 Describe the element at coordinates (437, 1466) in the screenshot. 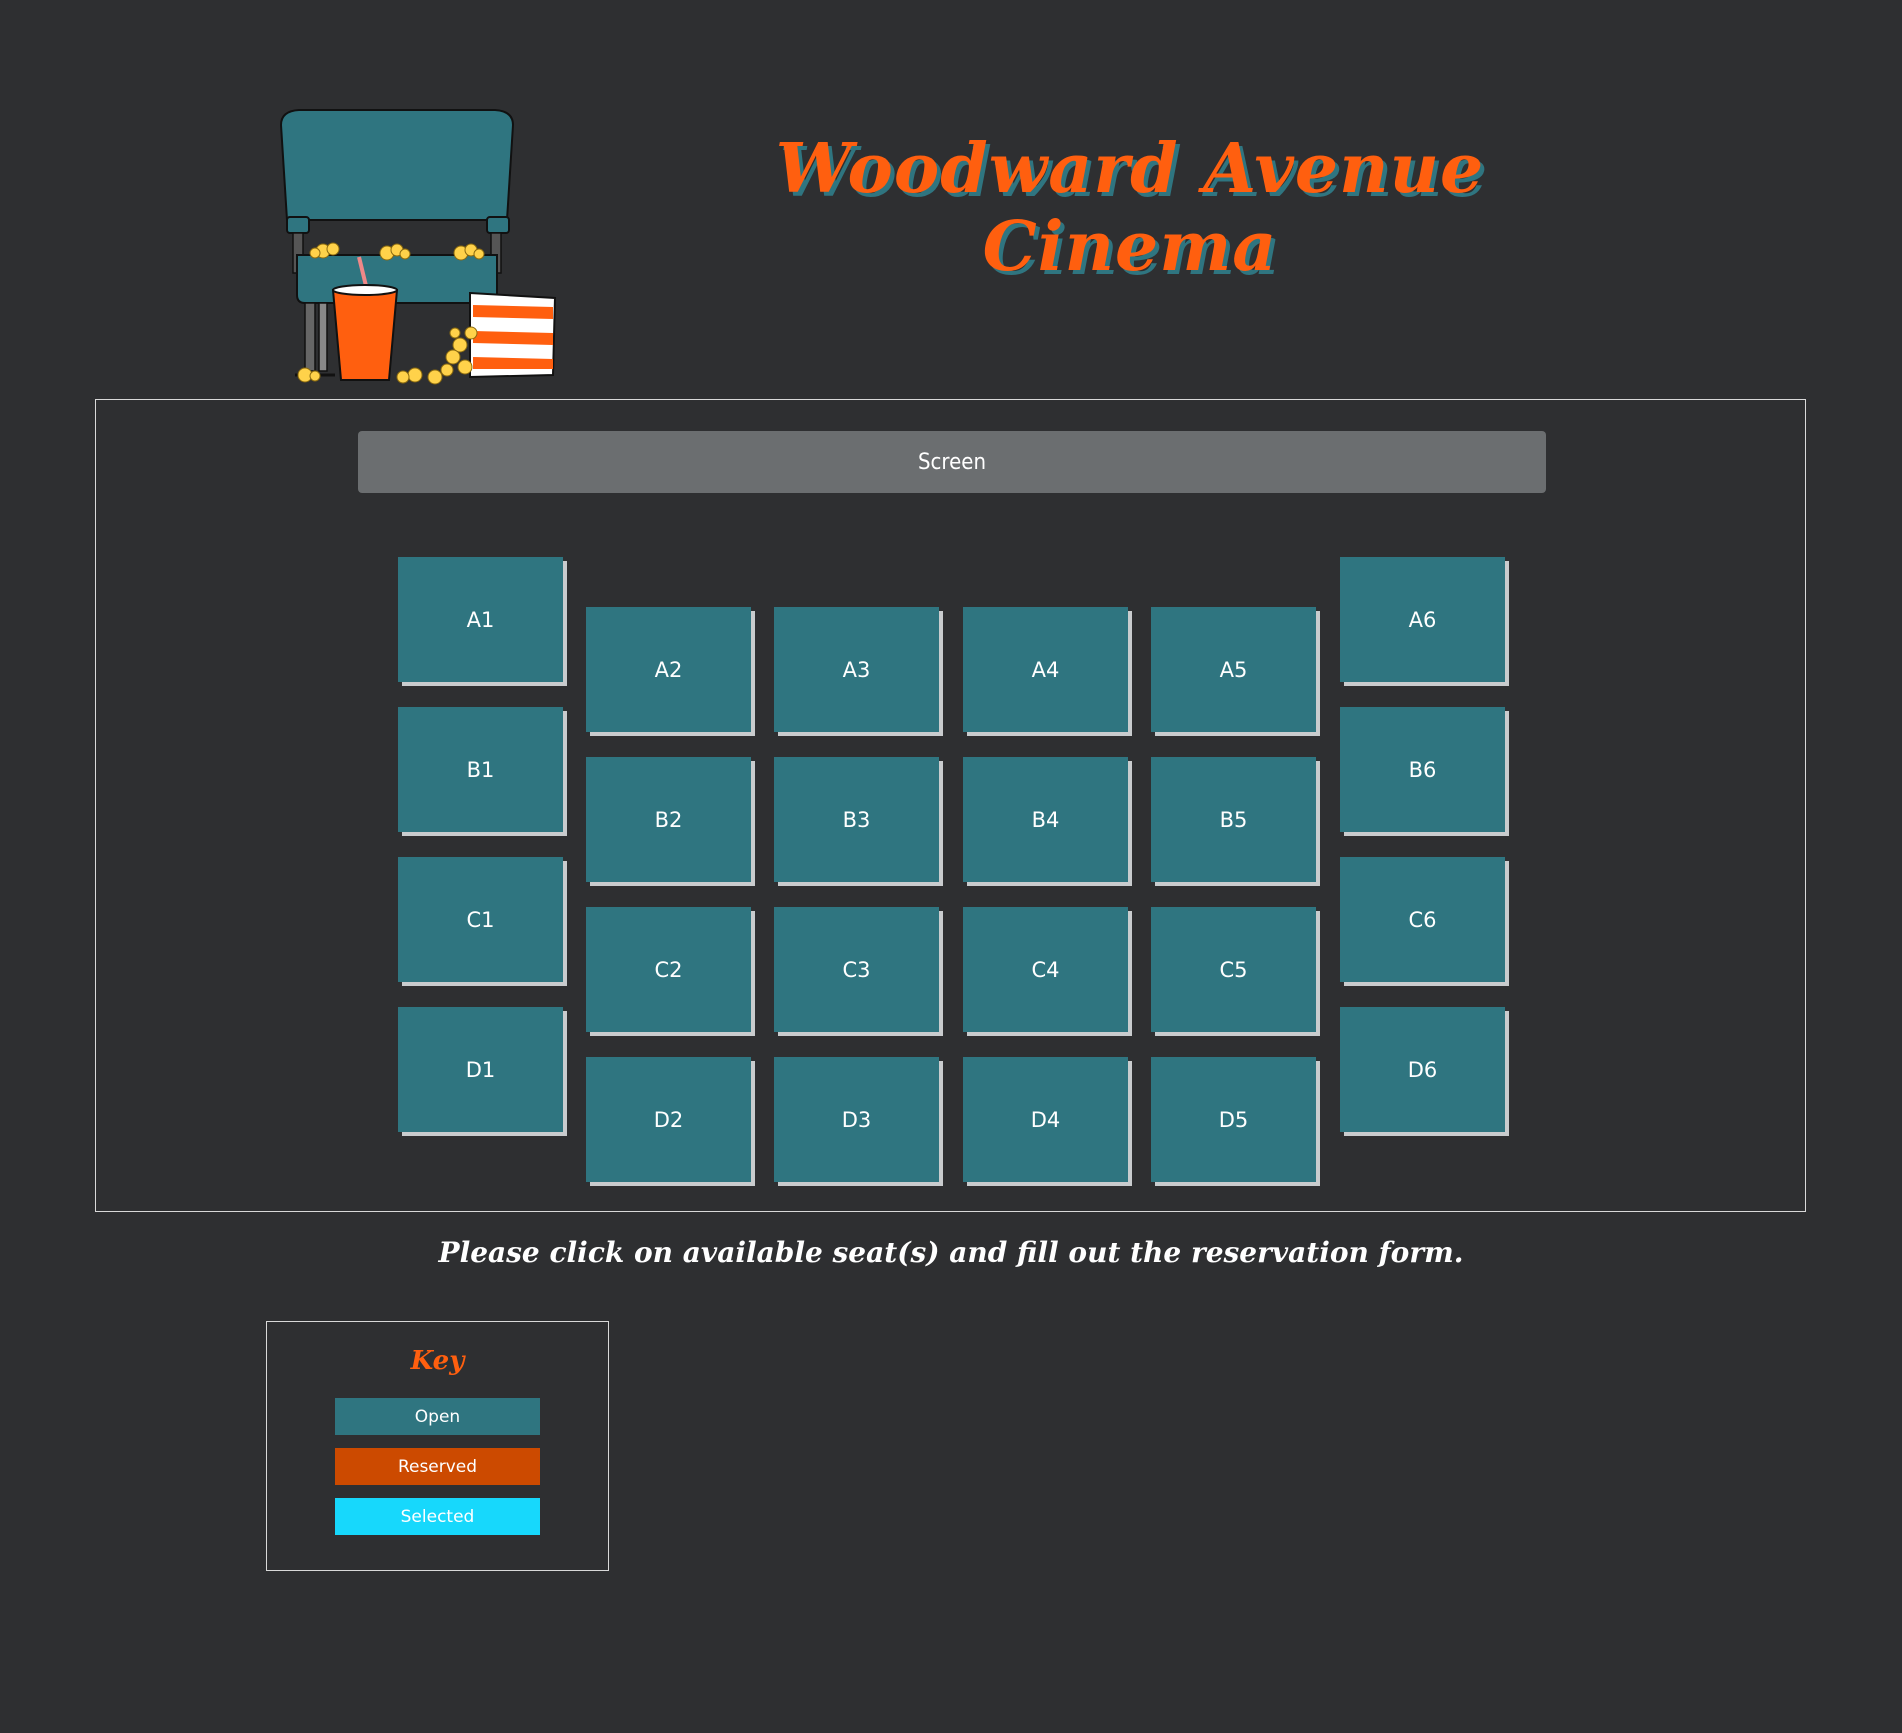

I see `key-item-reserved: Reserved` at that location.